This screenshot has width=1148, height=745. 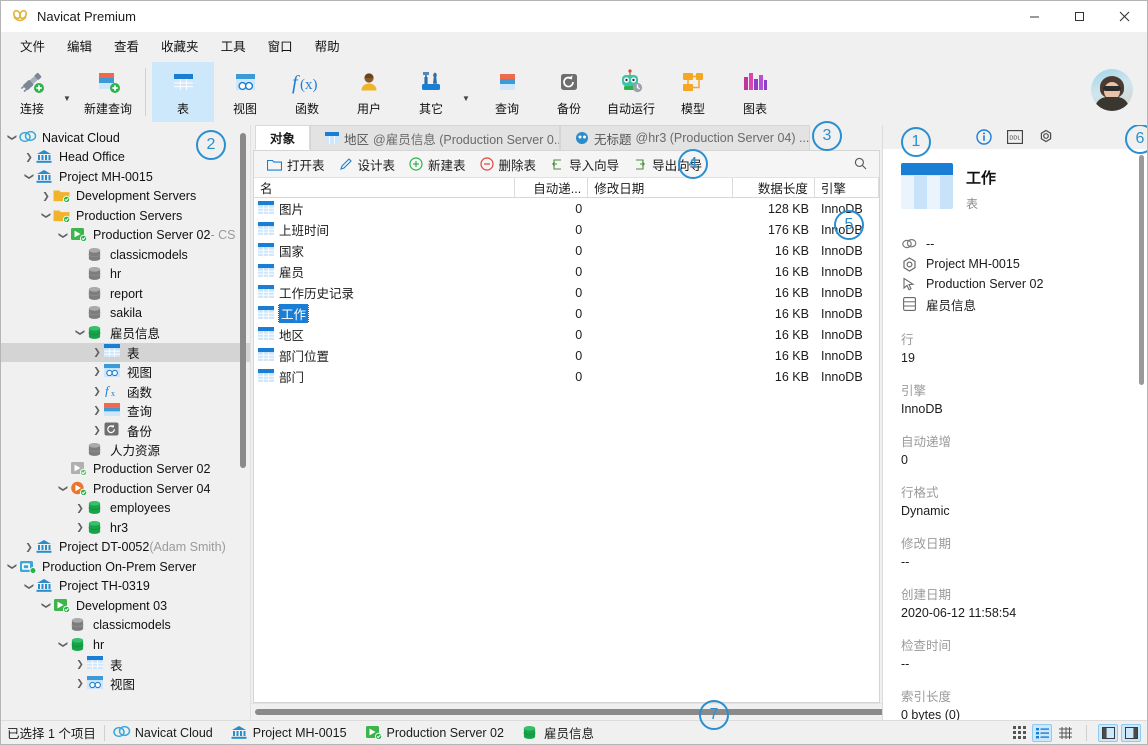 What do you see at coordinates (369, 92) in the screenshot?
I see `toolbar-user: 用户` at bounding box center [369, 92].